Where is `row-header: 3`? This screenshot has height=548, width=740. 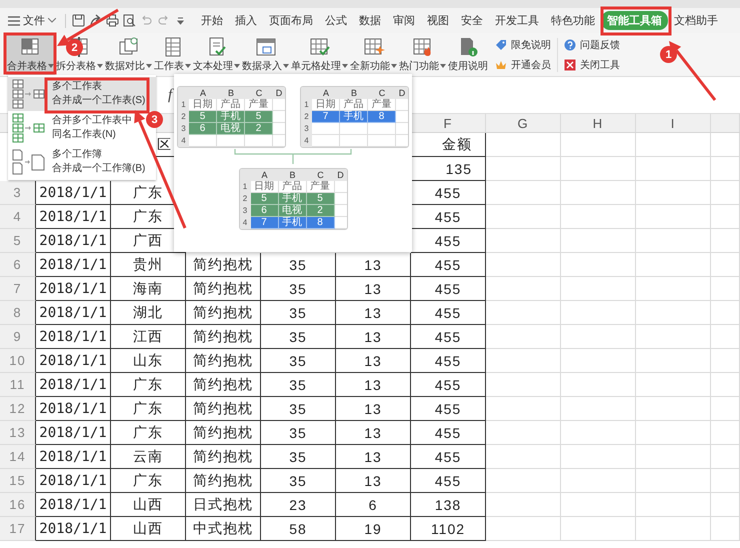
row-header: 3 is located at coordinates (306, 129).